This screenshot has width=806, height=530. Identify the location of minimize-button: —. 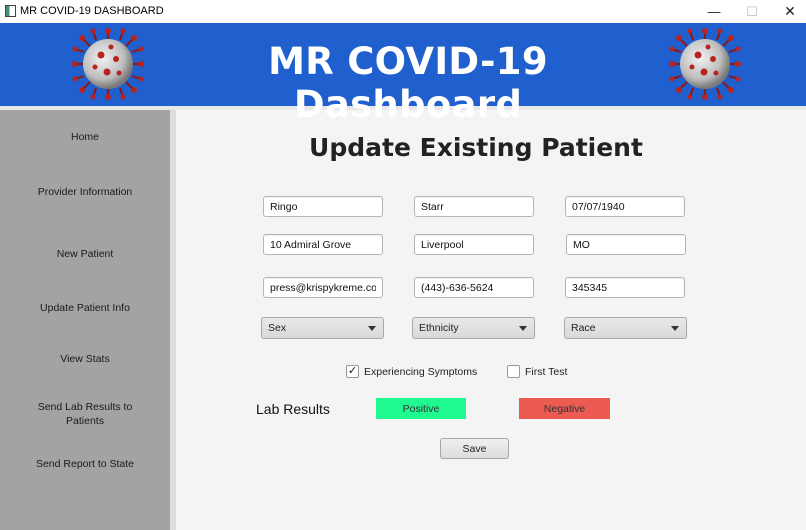
(714, 11).